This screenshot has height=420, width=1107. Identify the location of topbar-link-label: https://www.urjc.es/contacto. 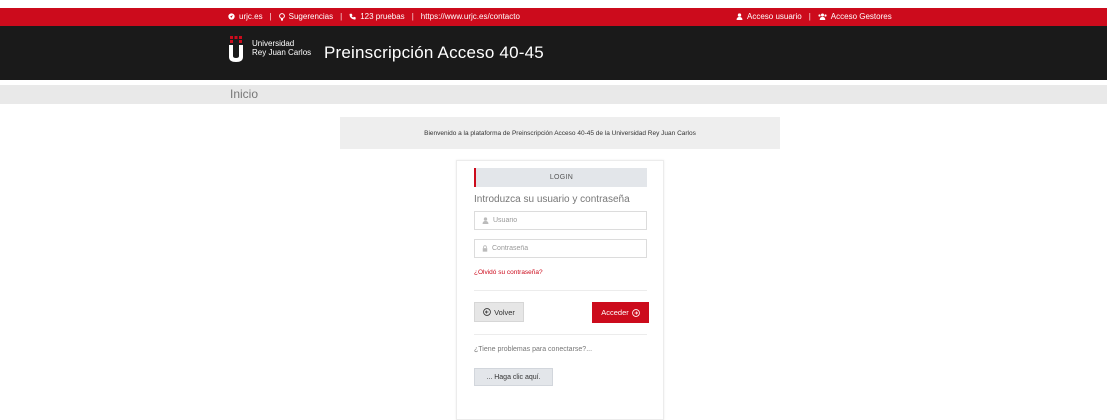
(470, 16).